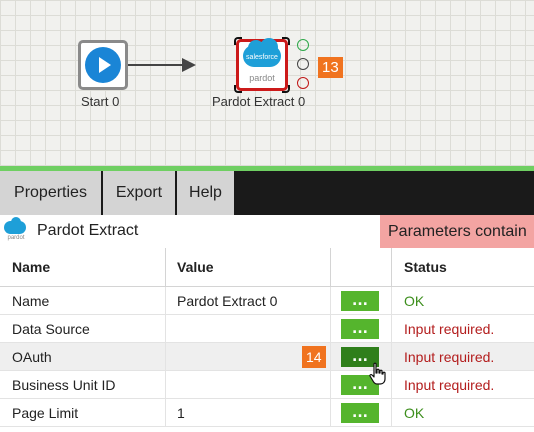 This screenshot has height=432, width=534. I want to click on output-port-error, so click(303, 83).